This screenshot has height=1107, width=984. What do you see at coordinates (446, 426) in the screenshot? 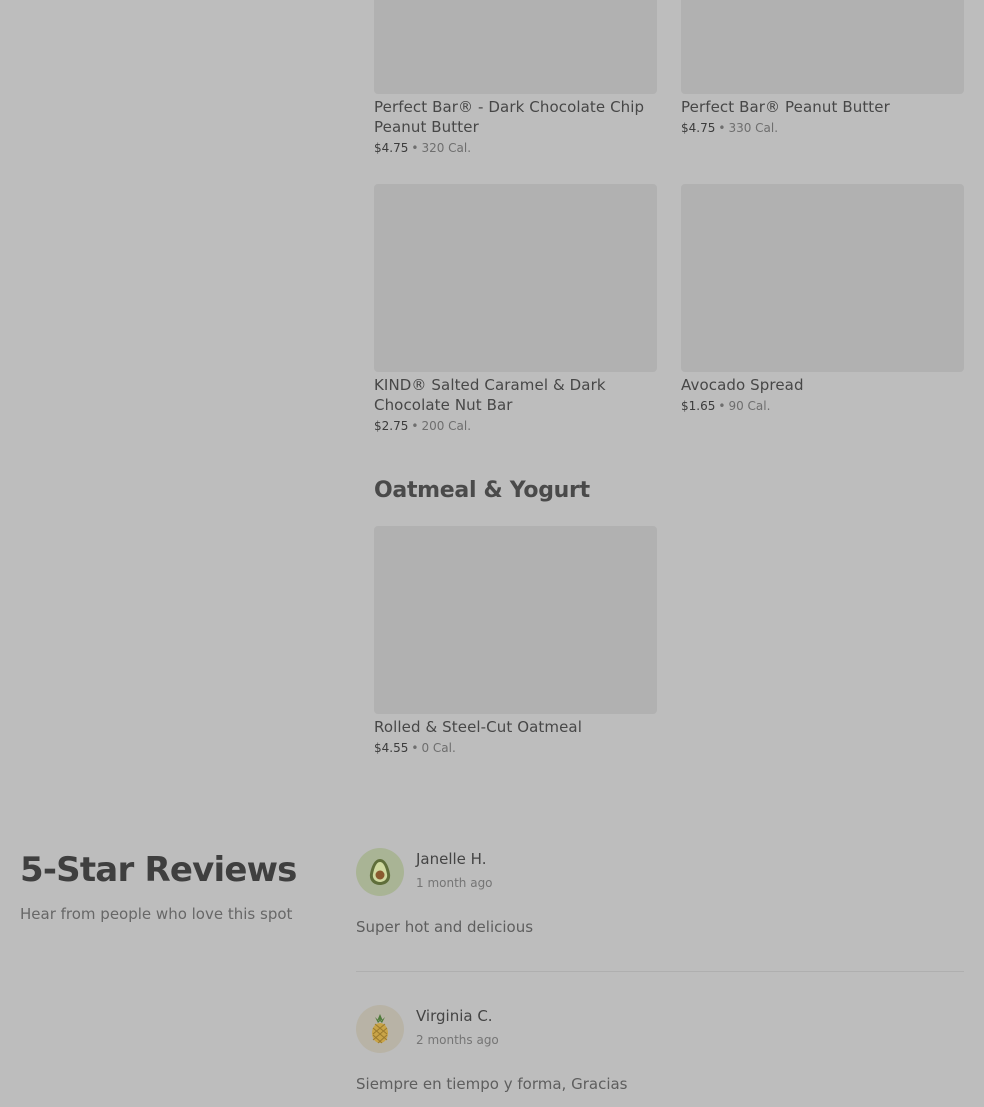
I see `menu-item-calories: 200 Cal.` at bounding box center [446, 426].